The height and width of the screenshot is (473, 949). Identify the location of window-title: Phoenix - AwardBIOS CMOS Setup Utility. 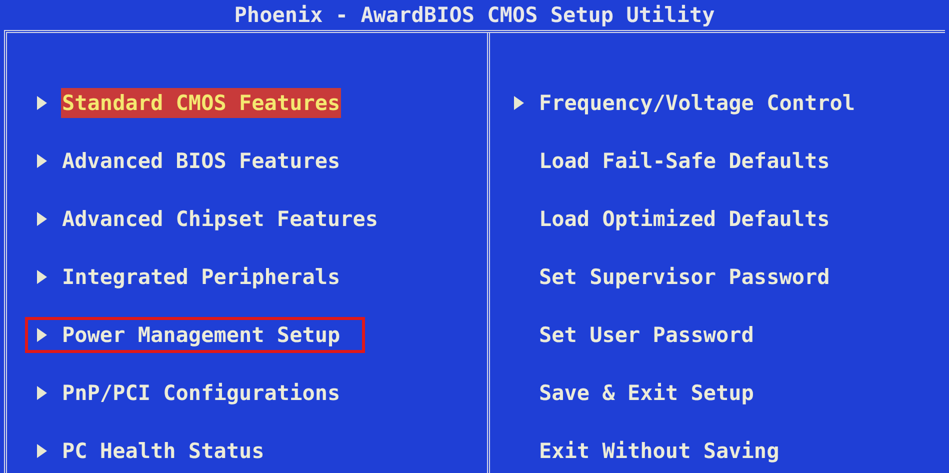
(474, 15).